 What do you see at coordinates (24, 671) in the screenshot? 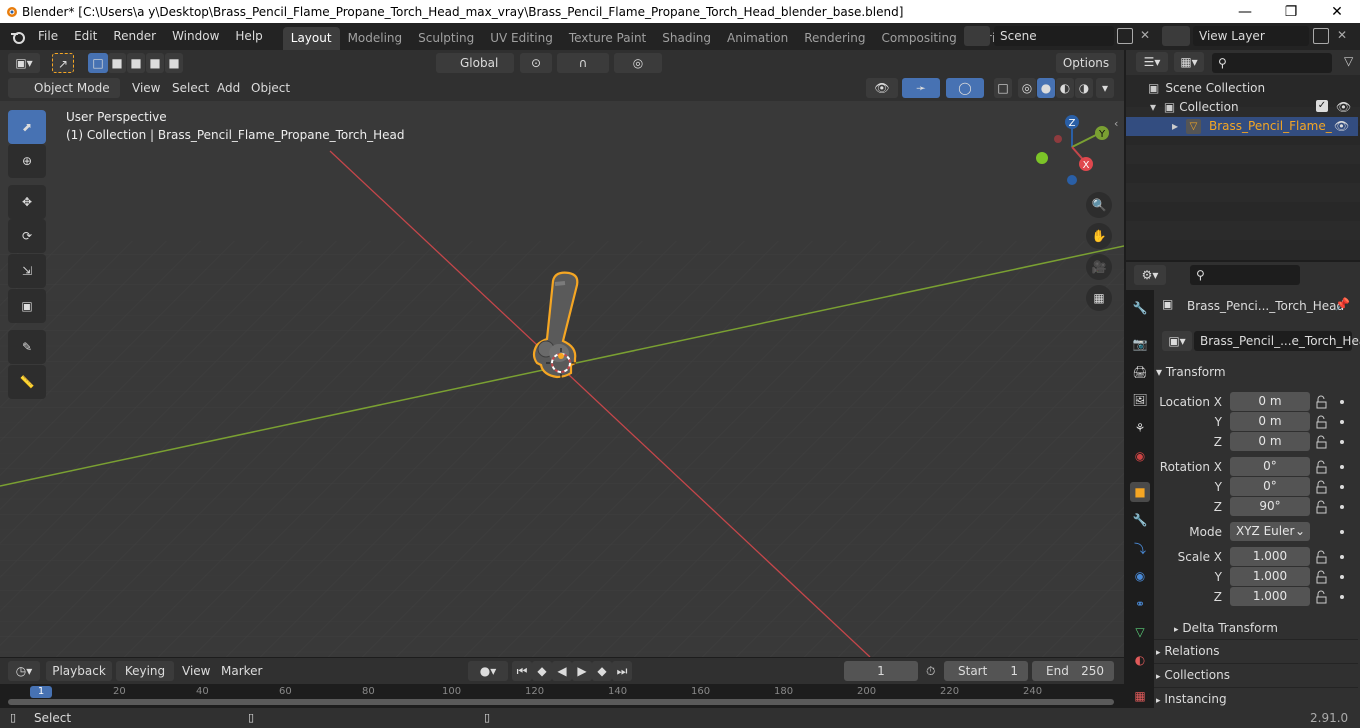
I see `timeline-editor-type-icon: ◷▾` at bounding box center [24, 671].